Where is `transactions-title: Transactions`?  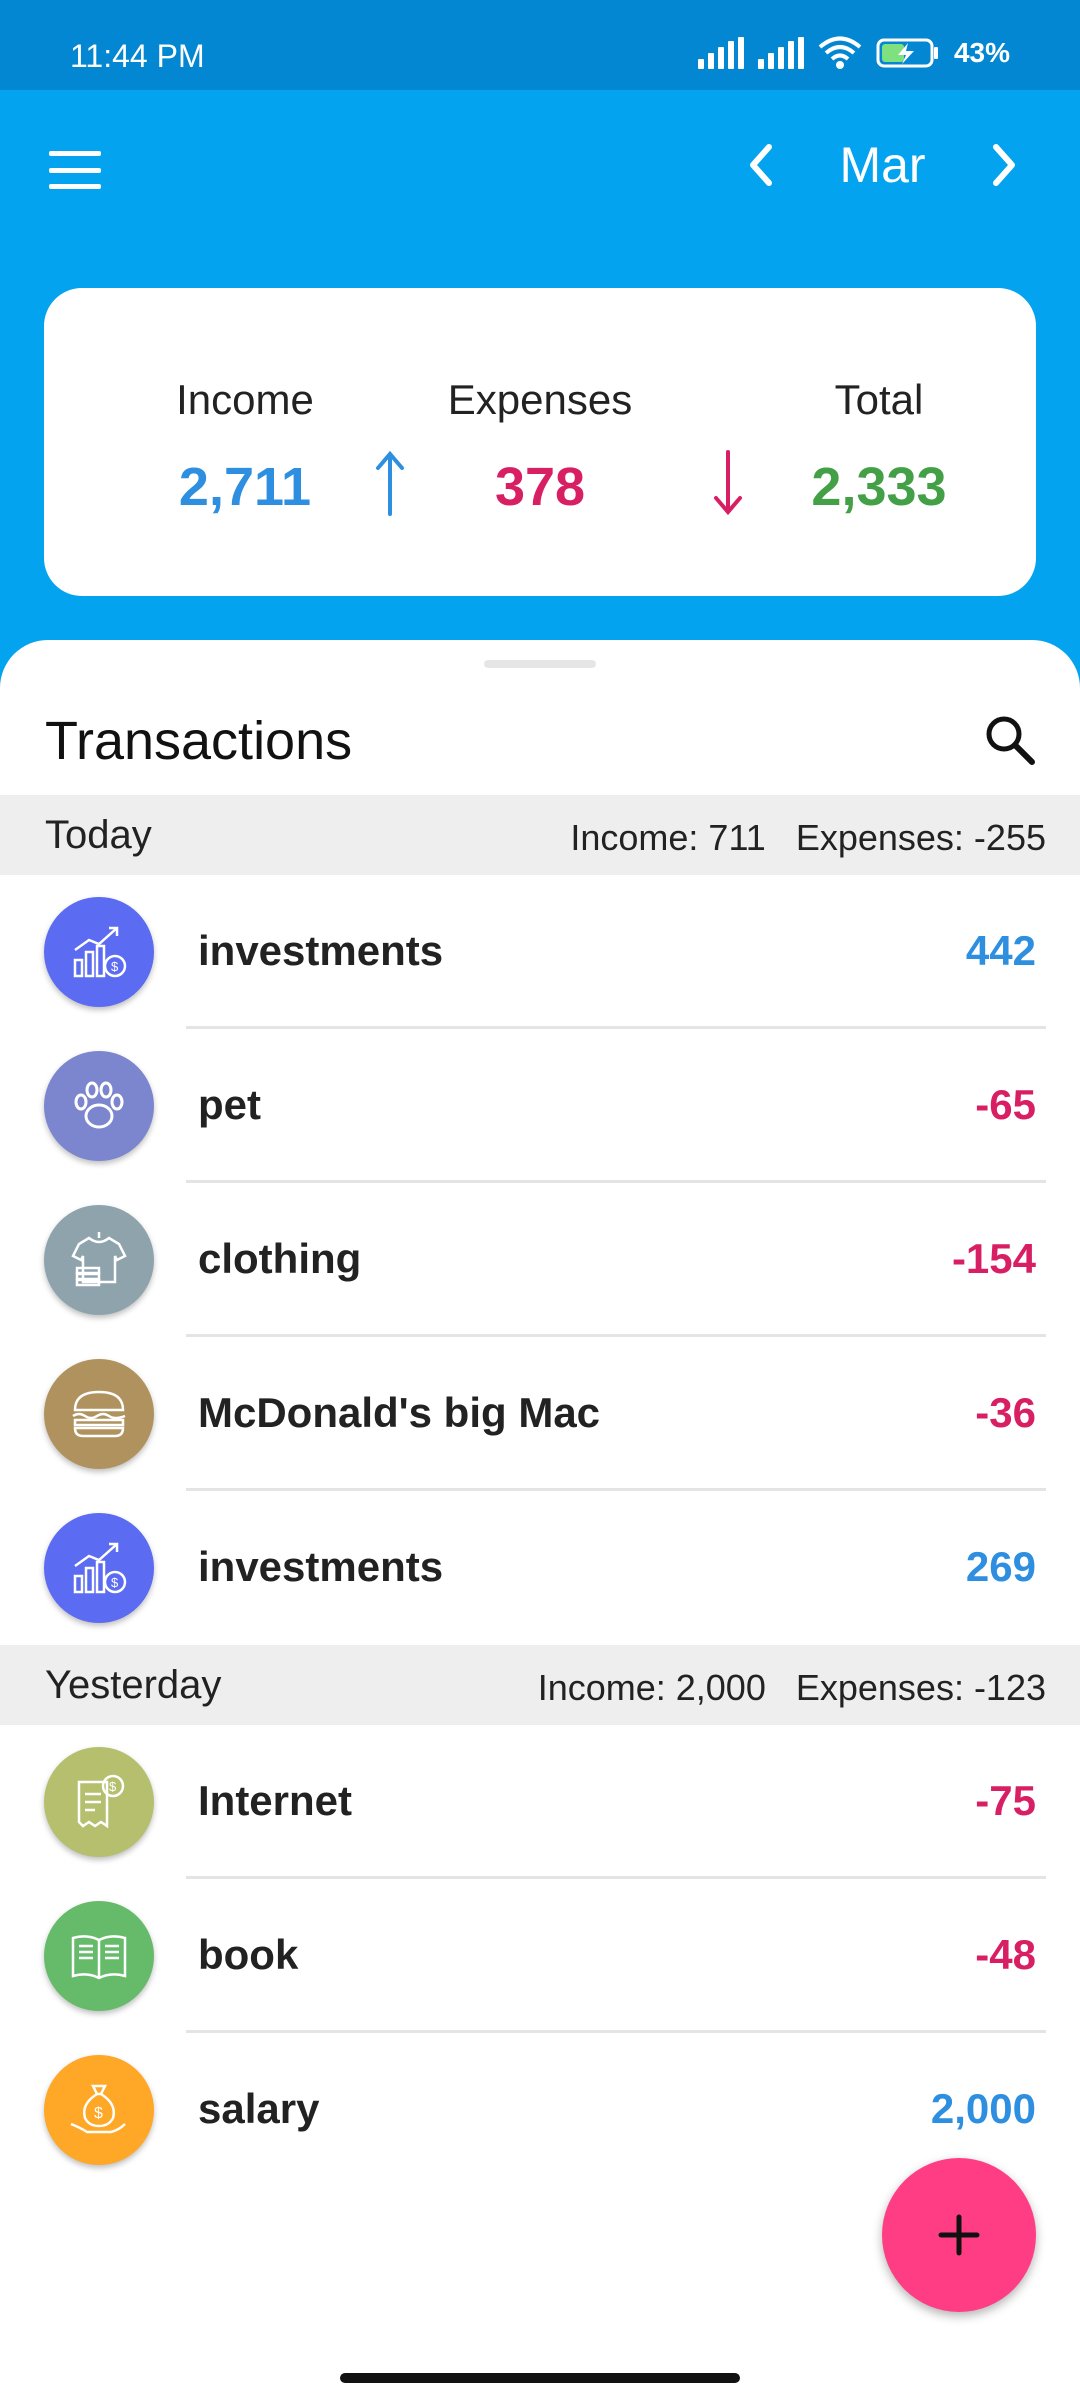 transactions-title: Transactions is located at coordinates (199, 741).